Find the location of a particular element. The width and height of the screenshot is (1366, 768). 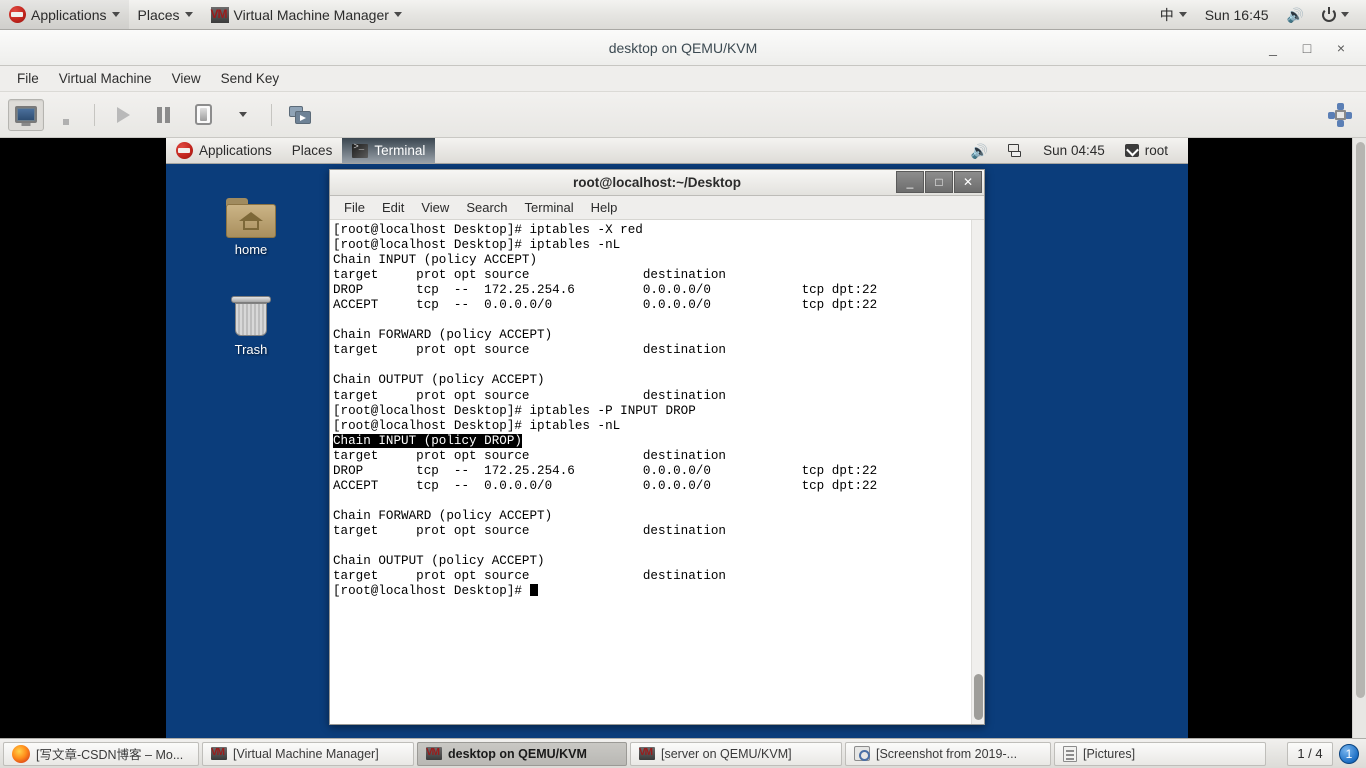

terminal-maximize-button: □ is located at coordinates (939, 182).